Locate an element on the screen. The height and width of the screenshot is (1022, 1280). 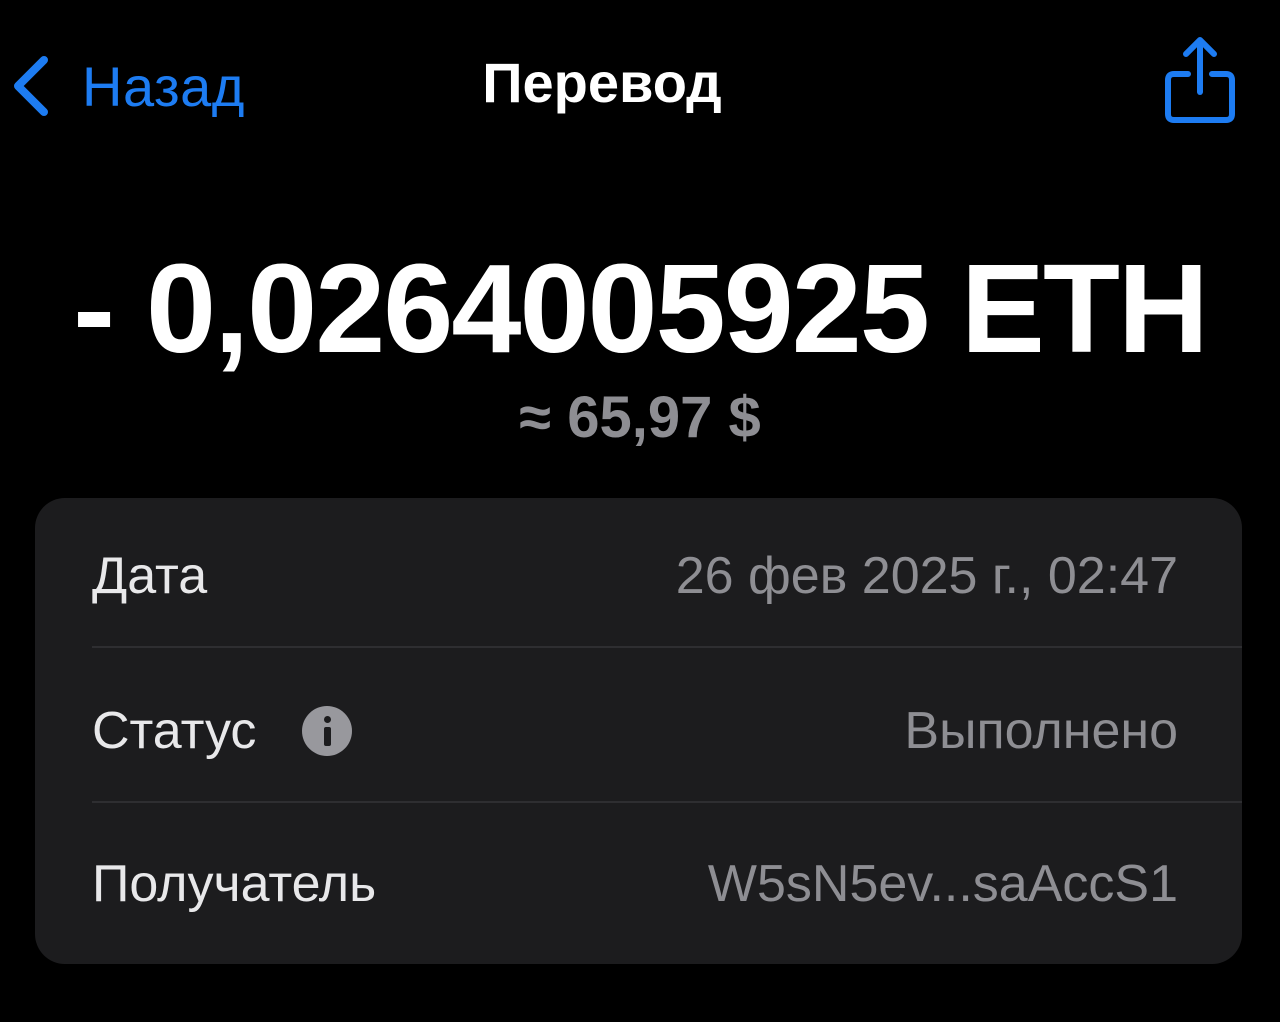
info-icon is located at coordinates (327, 731).